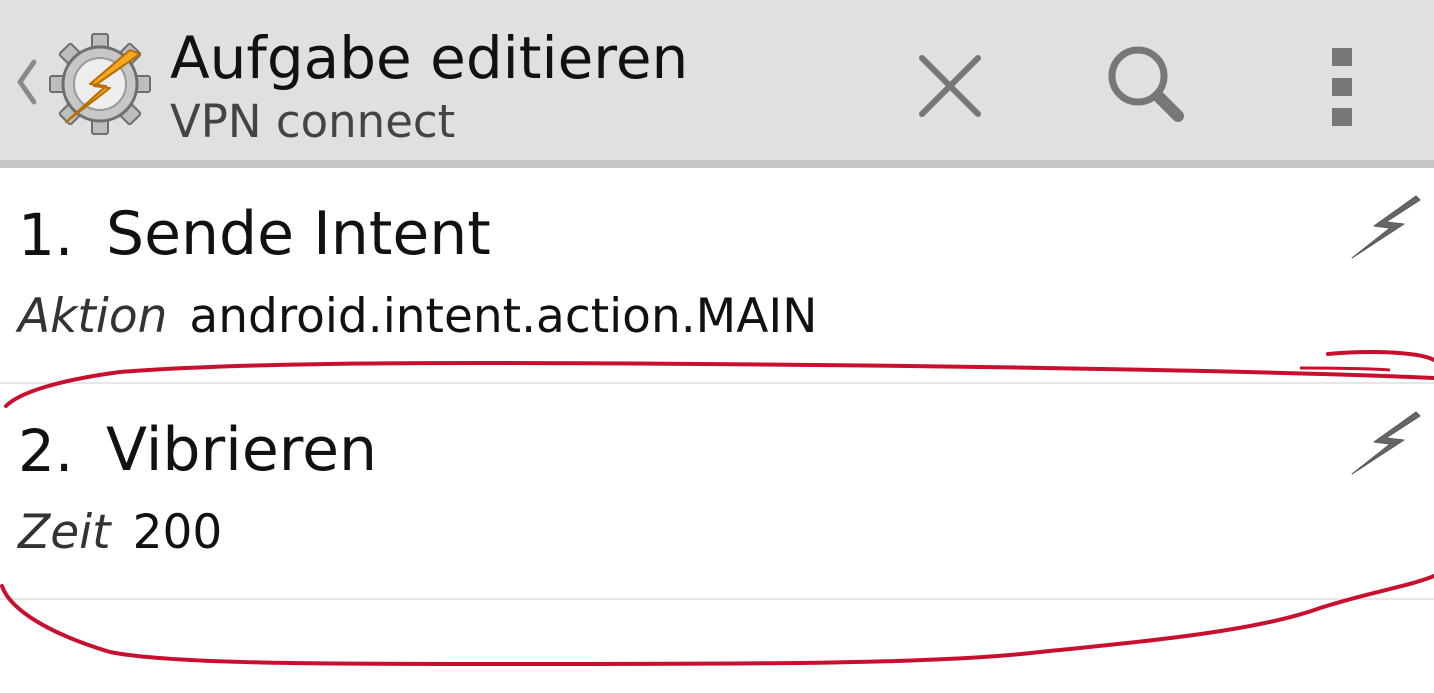 The width and height of the screenshot is (1434, 693). I want to click on close-button, so click(949, 85).